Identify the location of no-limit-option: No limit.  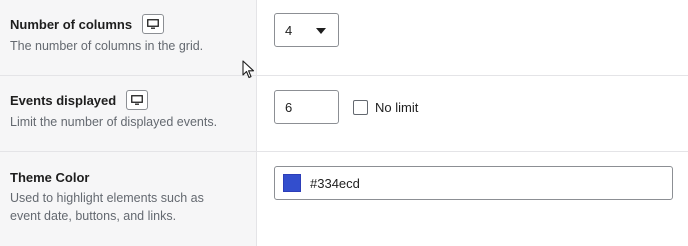
(385, 107).